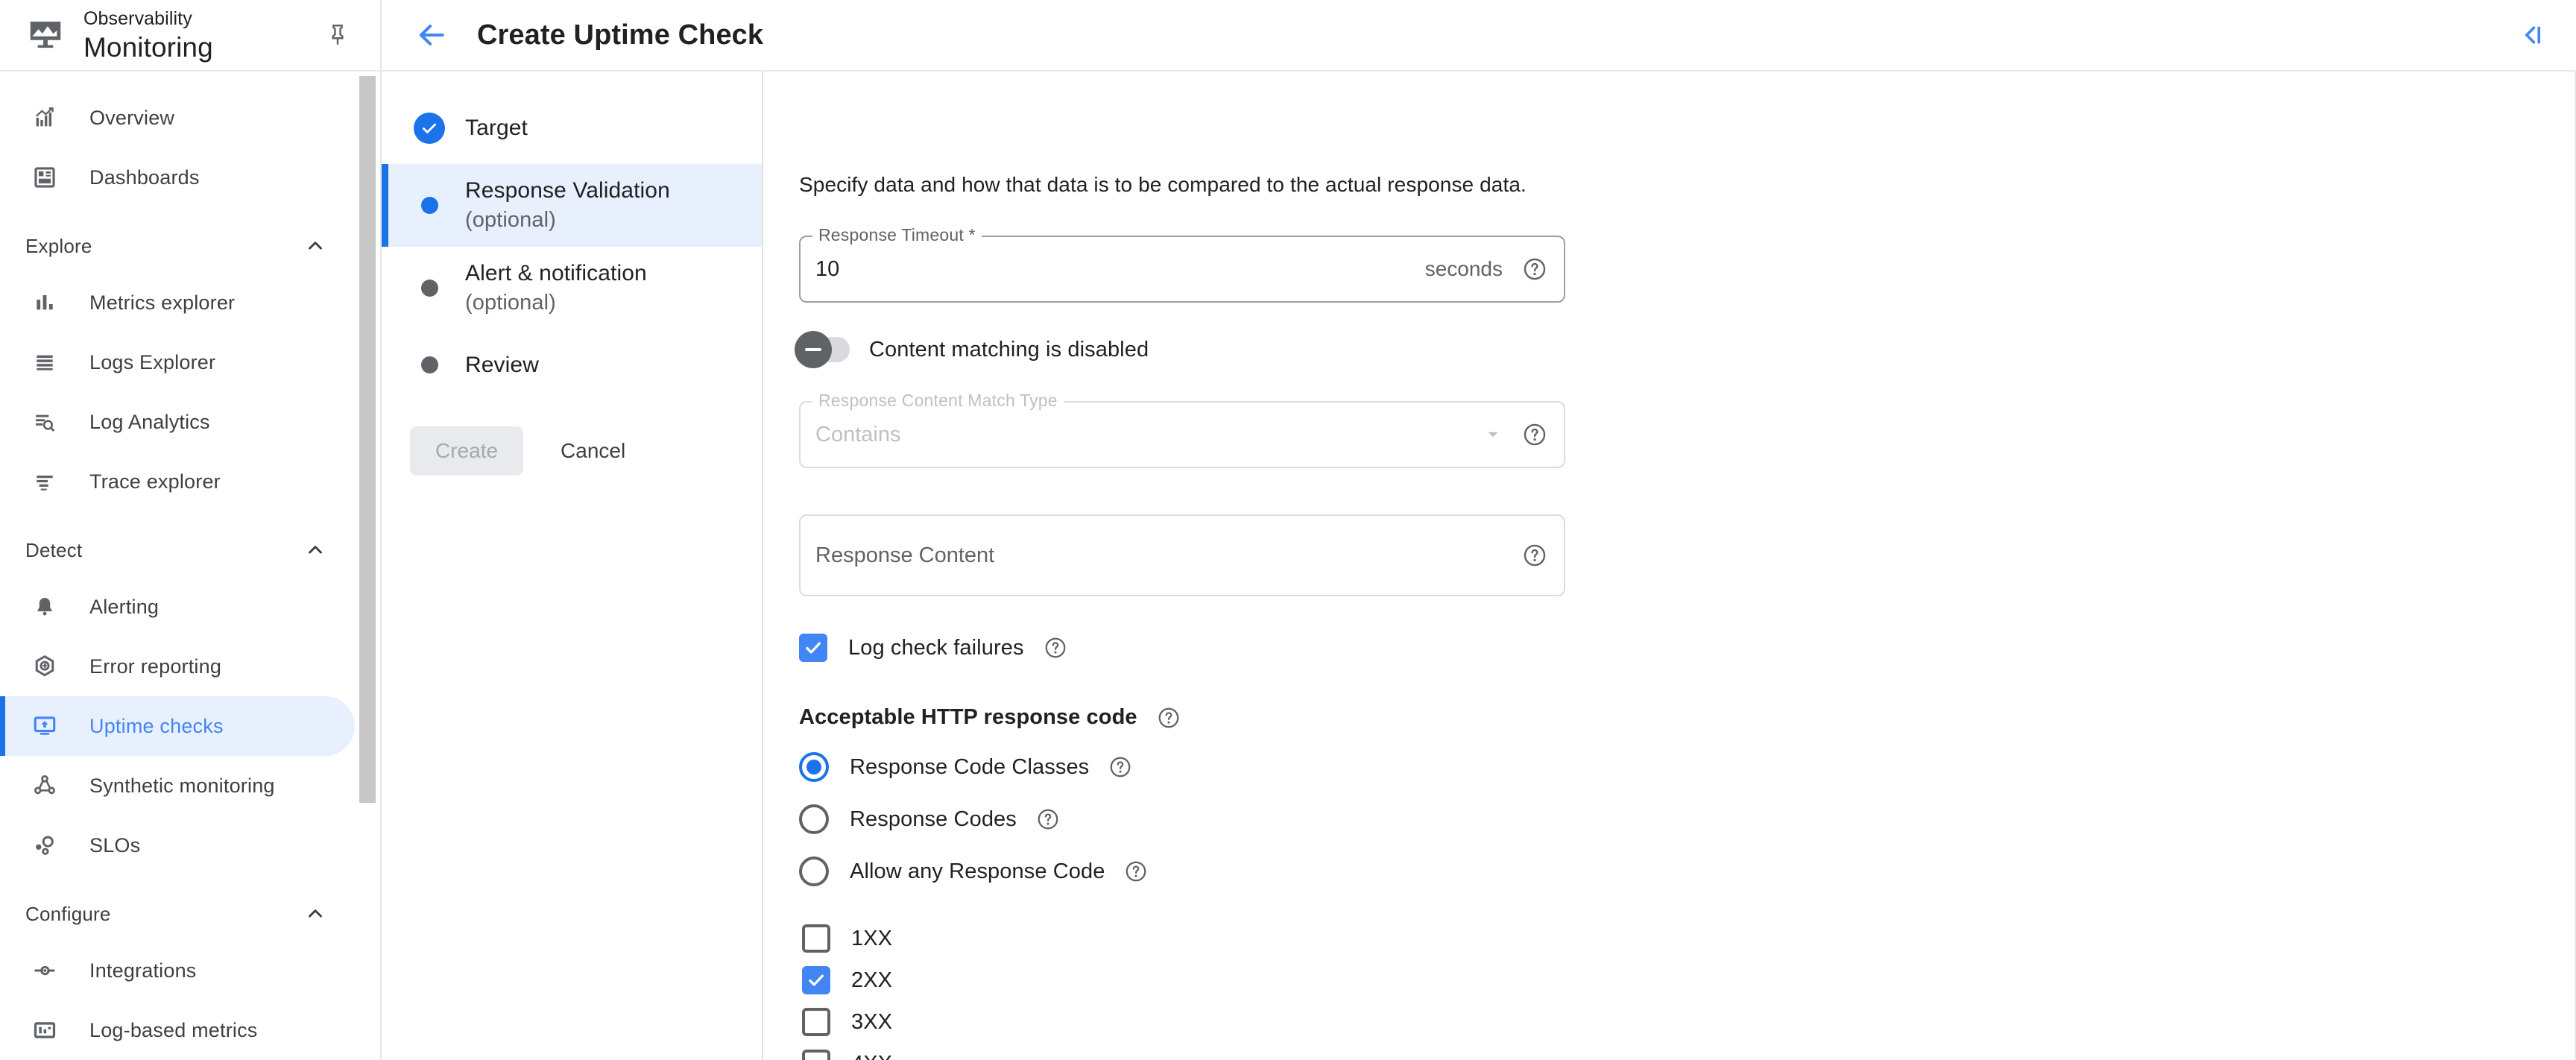  I want to click on list-lines-icon, so click(44, 362).